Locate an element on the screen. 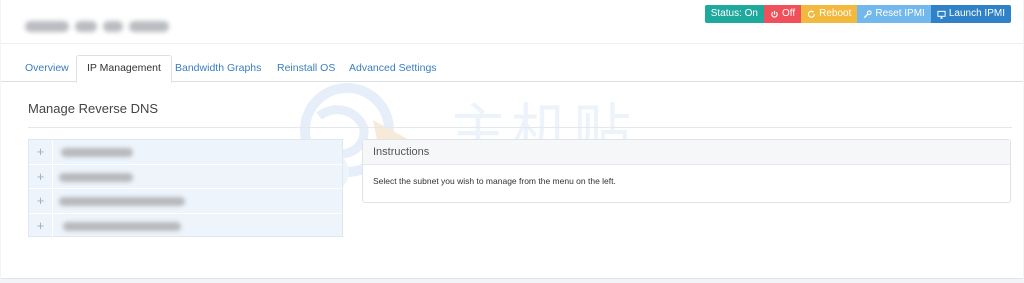 The width and height of the screenshot is (1024, 283). wrench-icon is located at coordinates (868, 13).